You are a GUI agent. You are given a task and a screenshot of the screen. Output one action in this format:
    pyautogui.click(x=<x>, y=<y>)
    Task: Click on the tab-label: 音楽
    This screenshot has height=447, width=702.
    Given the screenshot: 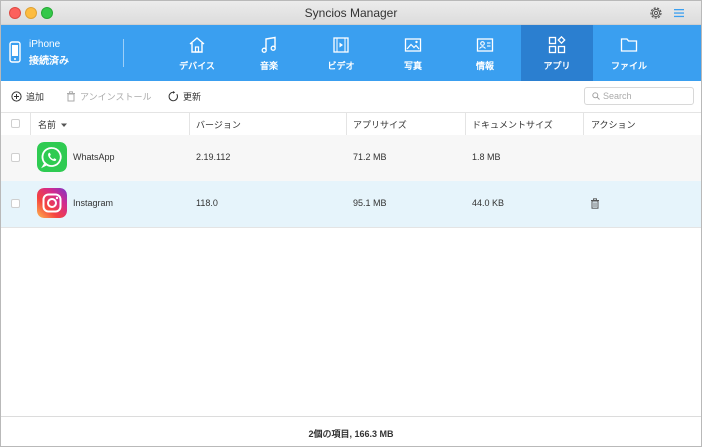 What is the action you would take?
    pyautogui.click(x=268, y=66)
    